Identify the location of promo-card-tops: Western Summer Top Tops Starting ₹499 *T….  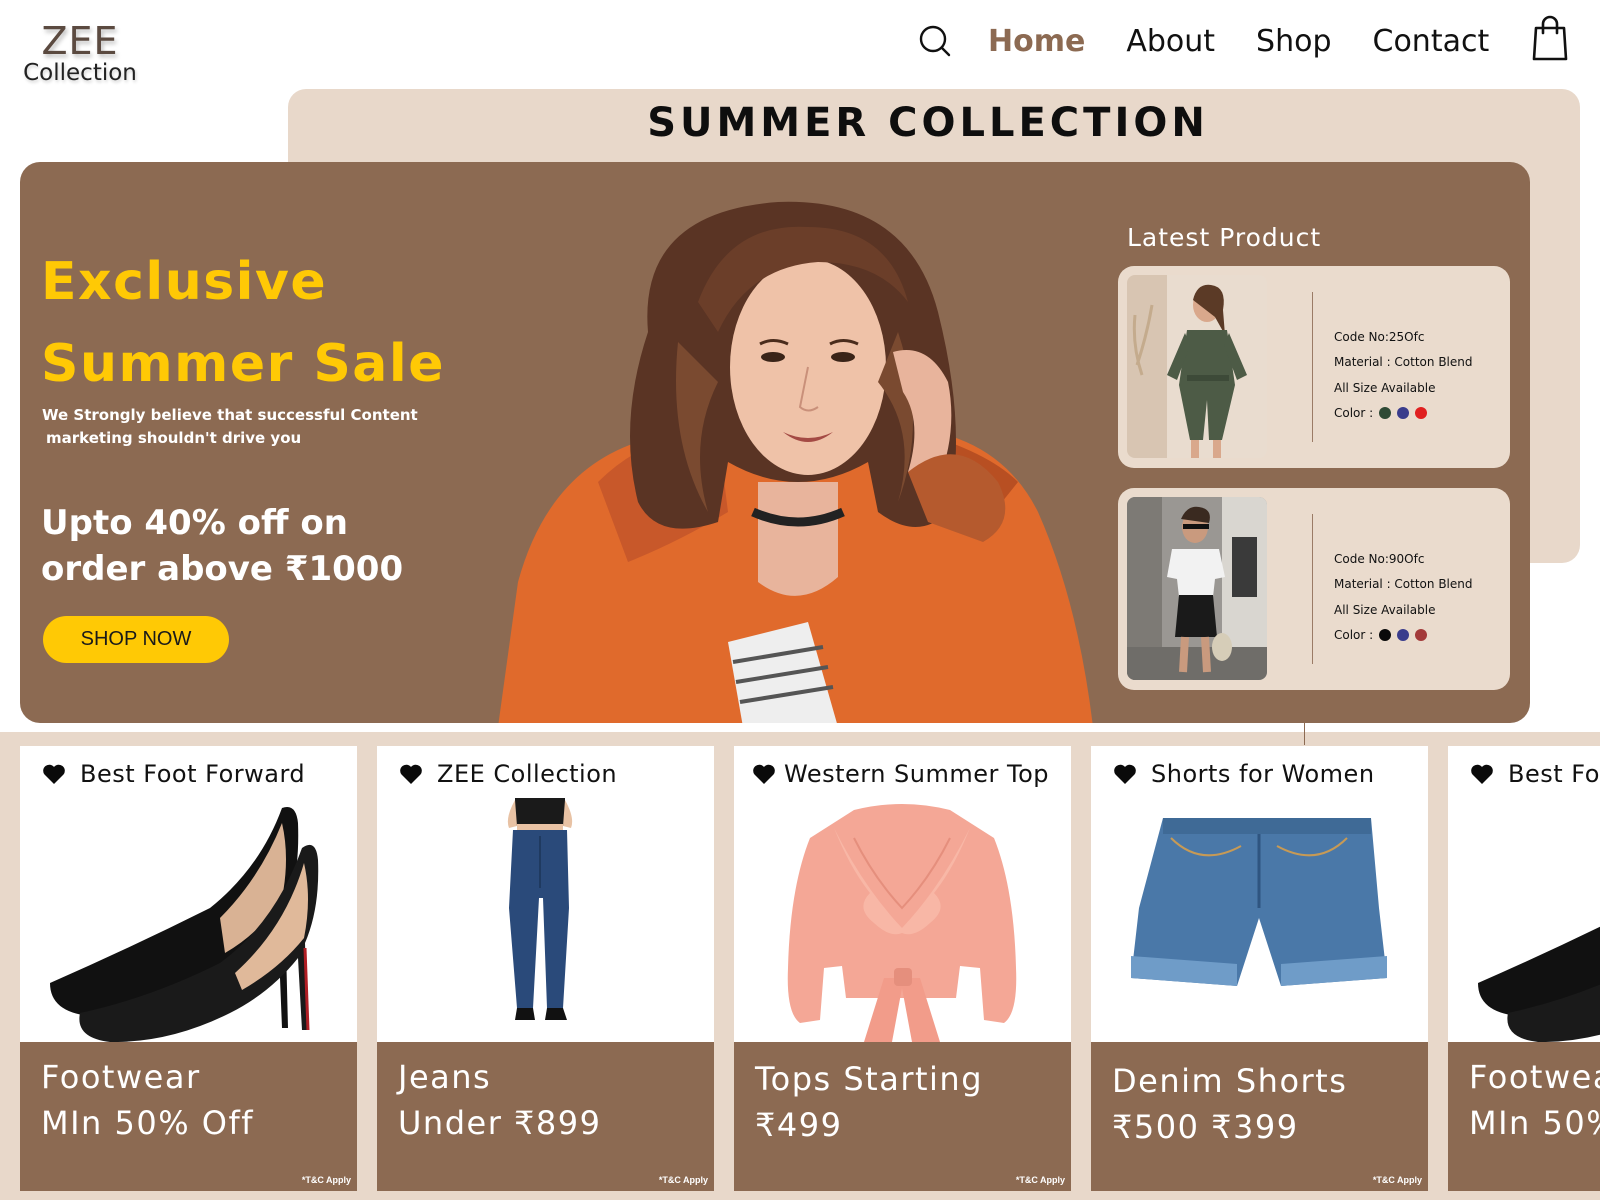
(902, 968).